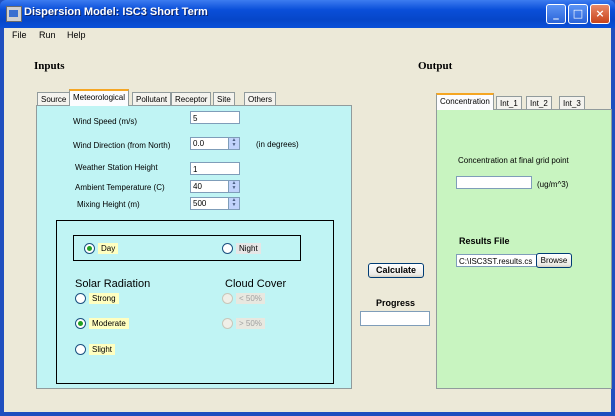  Describe the element at coordinates (49, 66) in the screenshot. I see `inputs-heading: Inputs` at that location.